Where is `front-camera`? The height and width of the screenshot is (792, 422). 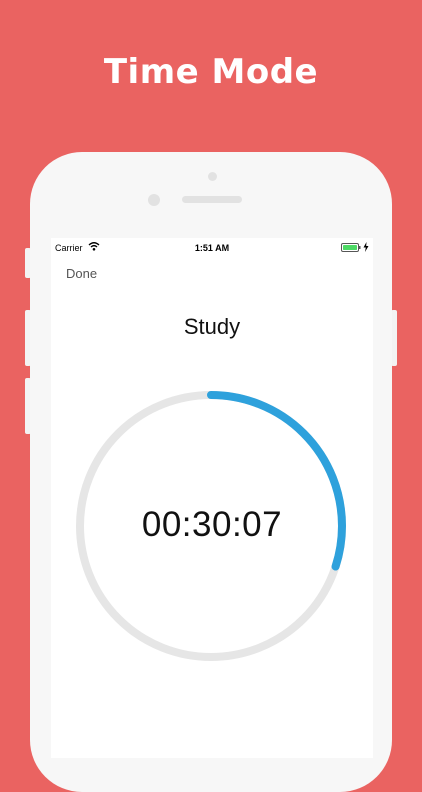
front-camera is located at coordinates (212, 176).